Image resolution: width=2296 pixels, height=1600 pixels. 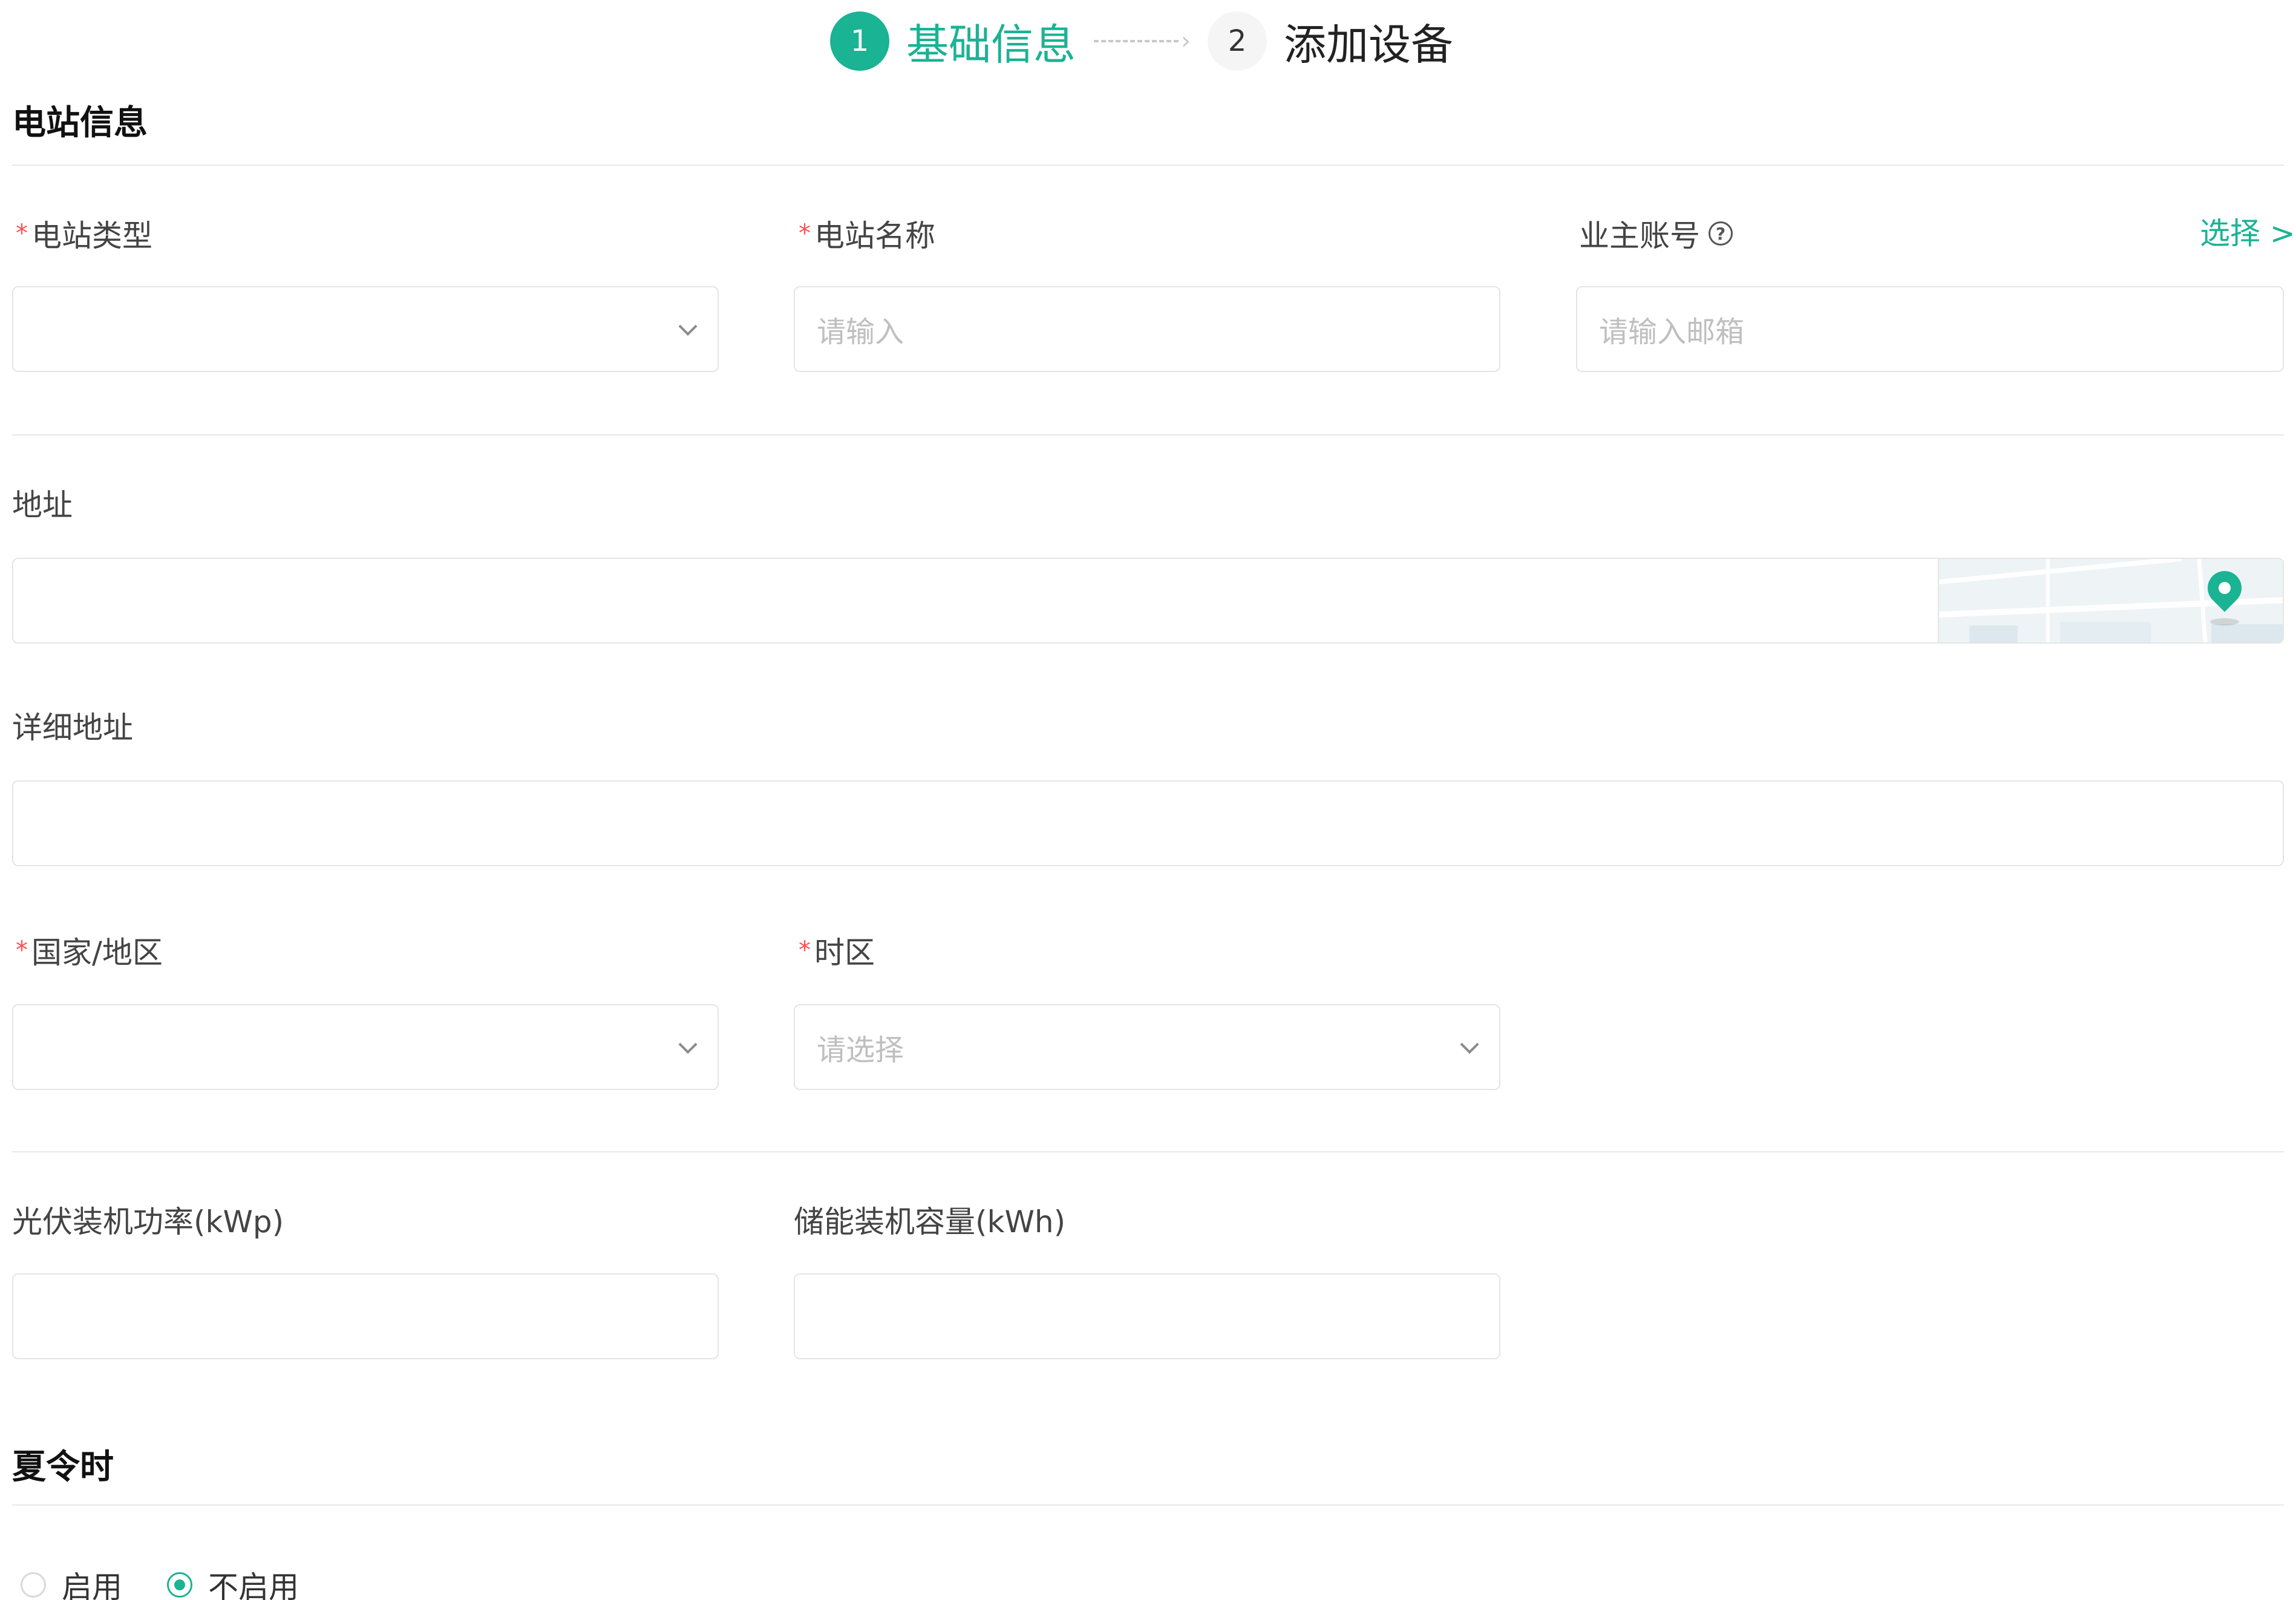 I want to click on stepper: 1 基础信息 › 2 添加设备, so click(x=1141, y=41).